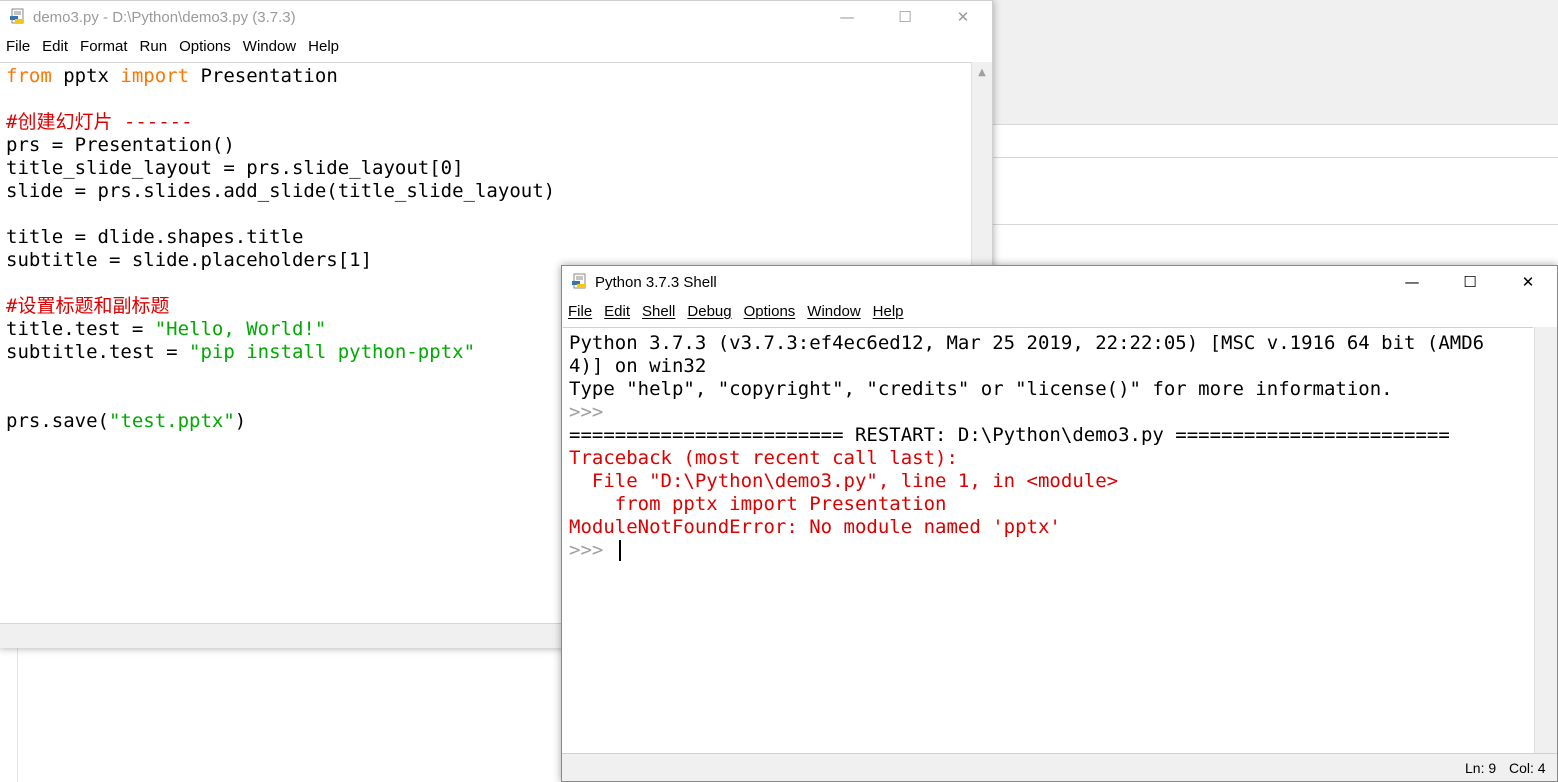  What do you see at coordinates (982, 72) in the screenshot?
I see `scroll-up-icon: ▲` at bounding box center [982, 72].